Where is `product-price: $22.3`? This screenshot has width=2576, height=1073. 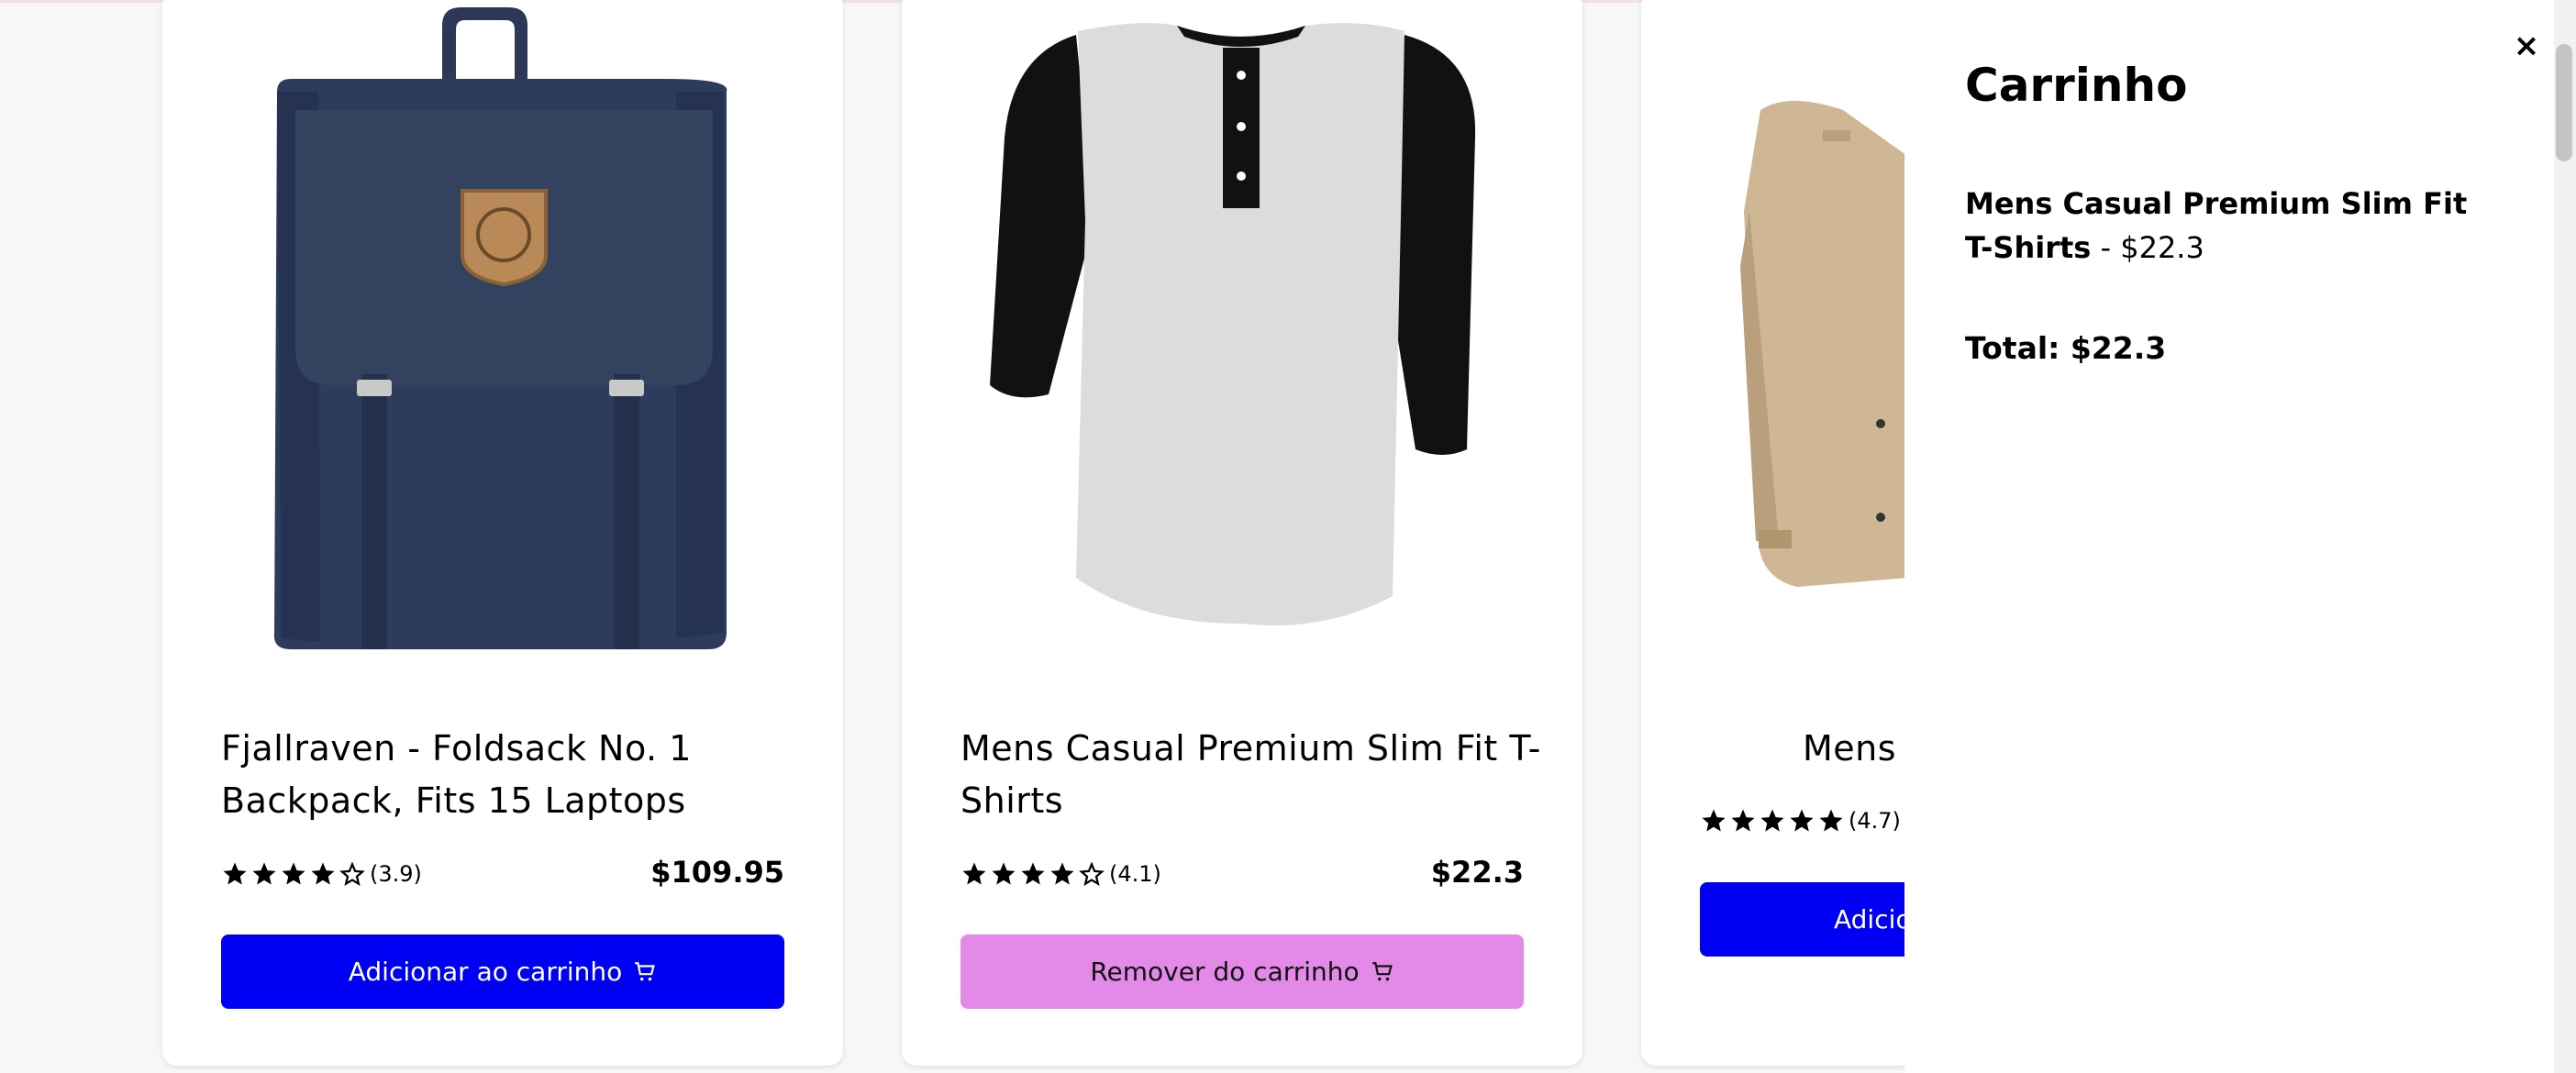
product-price: $22.3 is located at coordinates (1477, 872).